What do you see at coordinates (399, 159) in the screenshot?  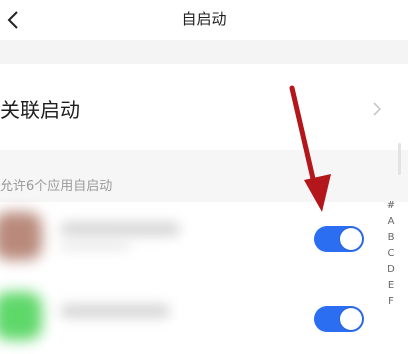 I see `scrollbar` at bounding box center [399, 159].